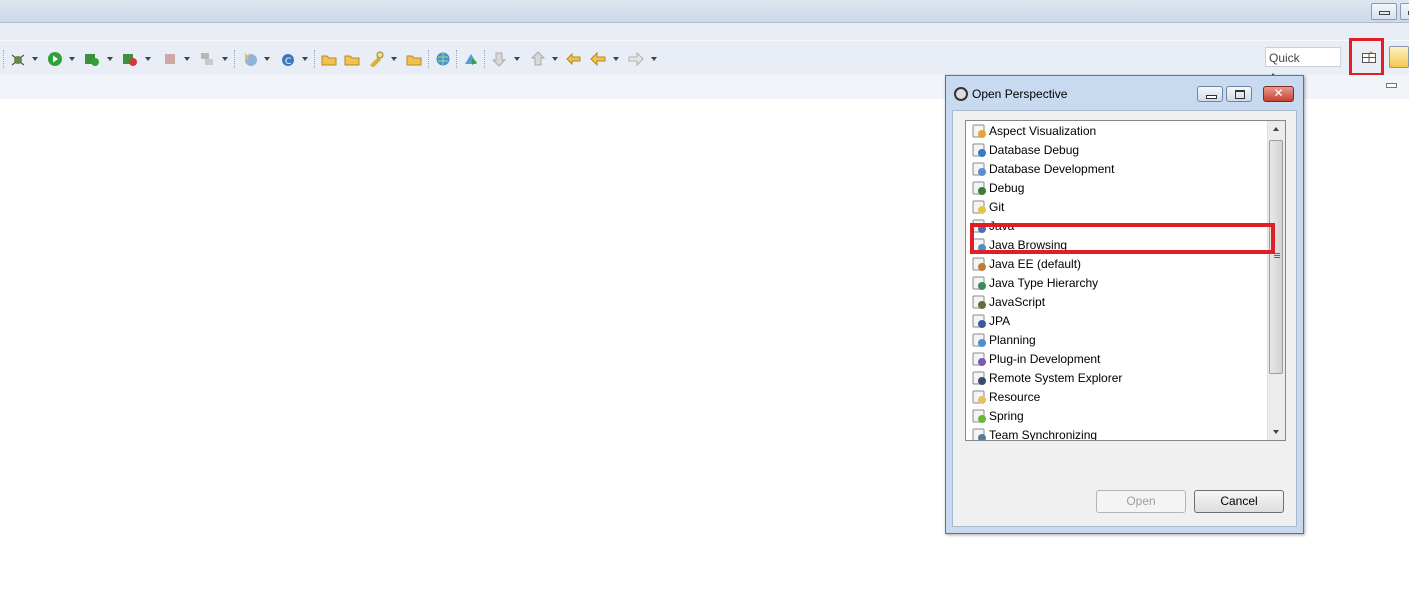 The width and height of the screenshot is (1409, 594). Describe the element at coordinates (979, 434) in the screenshot. I see `team-synchronizing-icon` at that location.